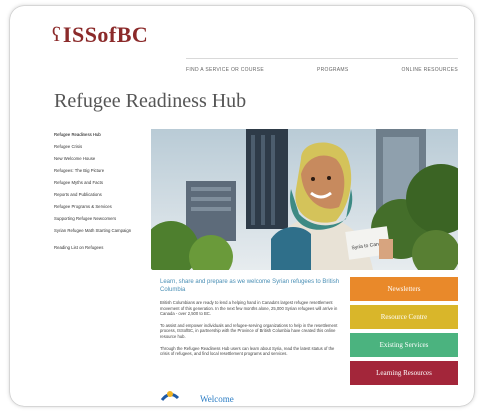  Describe the element at coordinates (150, 101) in the screenshot. I see `page-title: Refugee Readiness Hub` at that location.